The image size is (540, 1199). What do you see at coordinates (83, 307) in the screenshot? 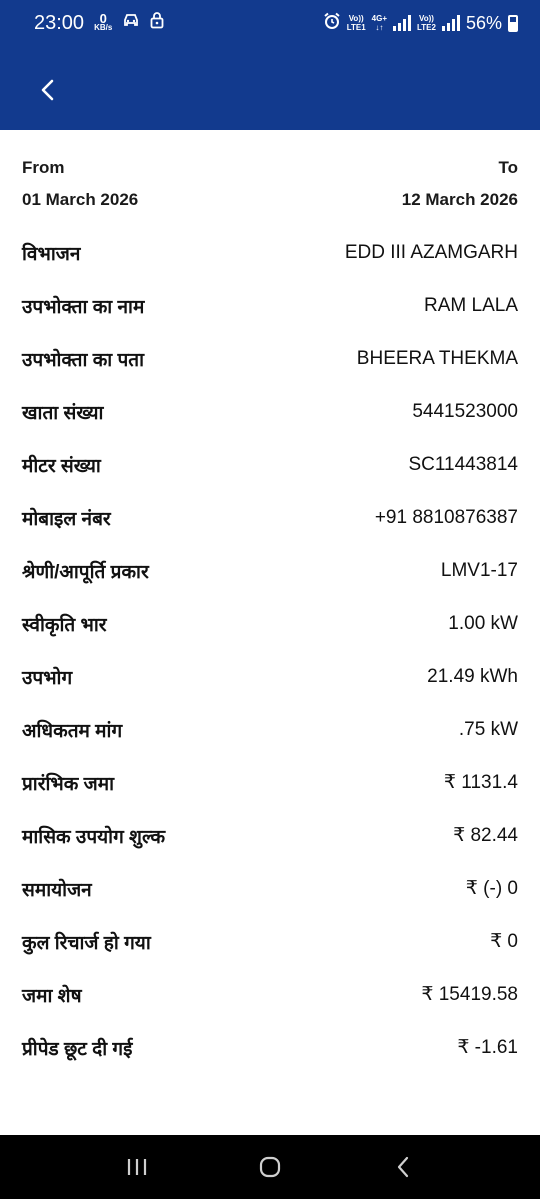
I see `detail-label: उपभोक्ता का नाम` at bounding box center [83, 307].